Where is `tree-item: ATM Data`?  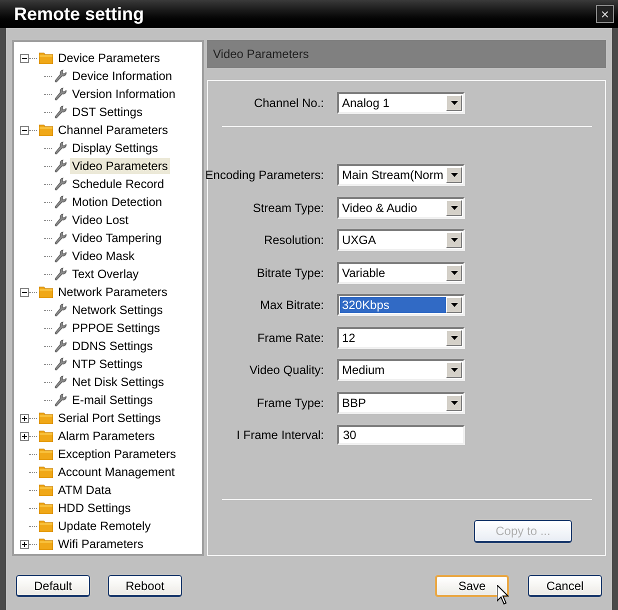
tree-item: ATM Data is located at coordinates (85, 490).